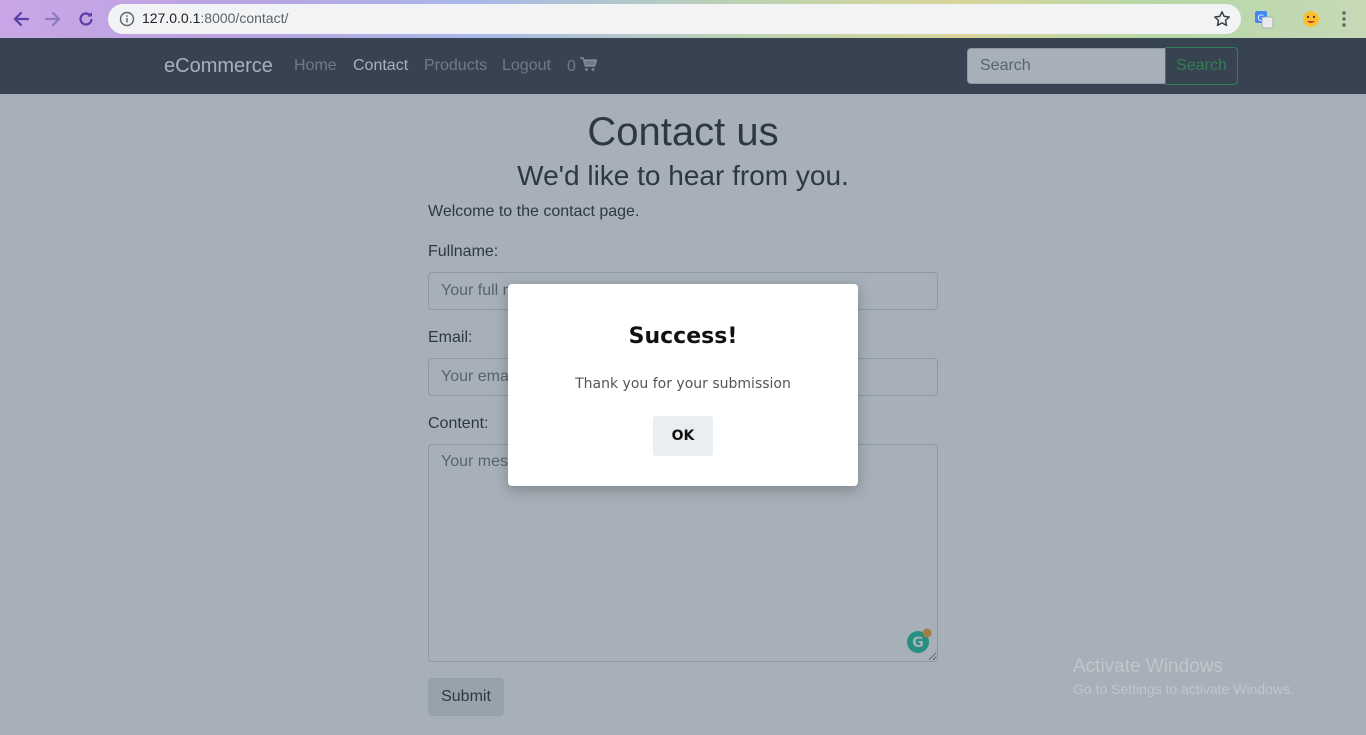 The image size is (1366, 735). What do you see at coordinates (1222, 19) in the screenshot?
I see `star-icon` at bounding box center [1222, 19].